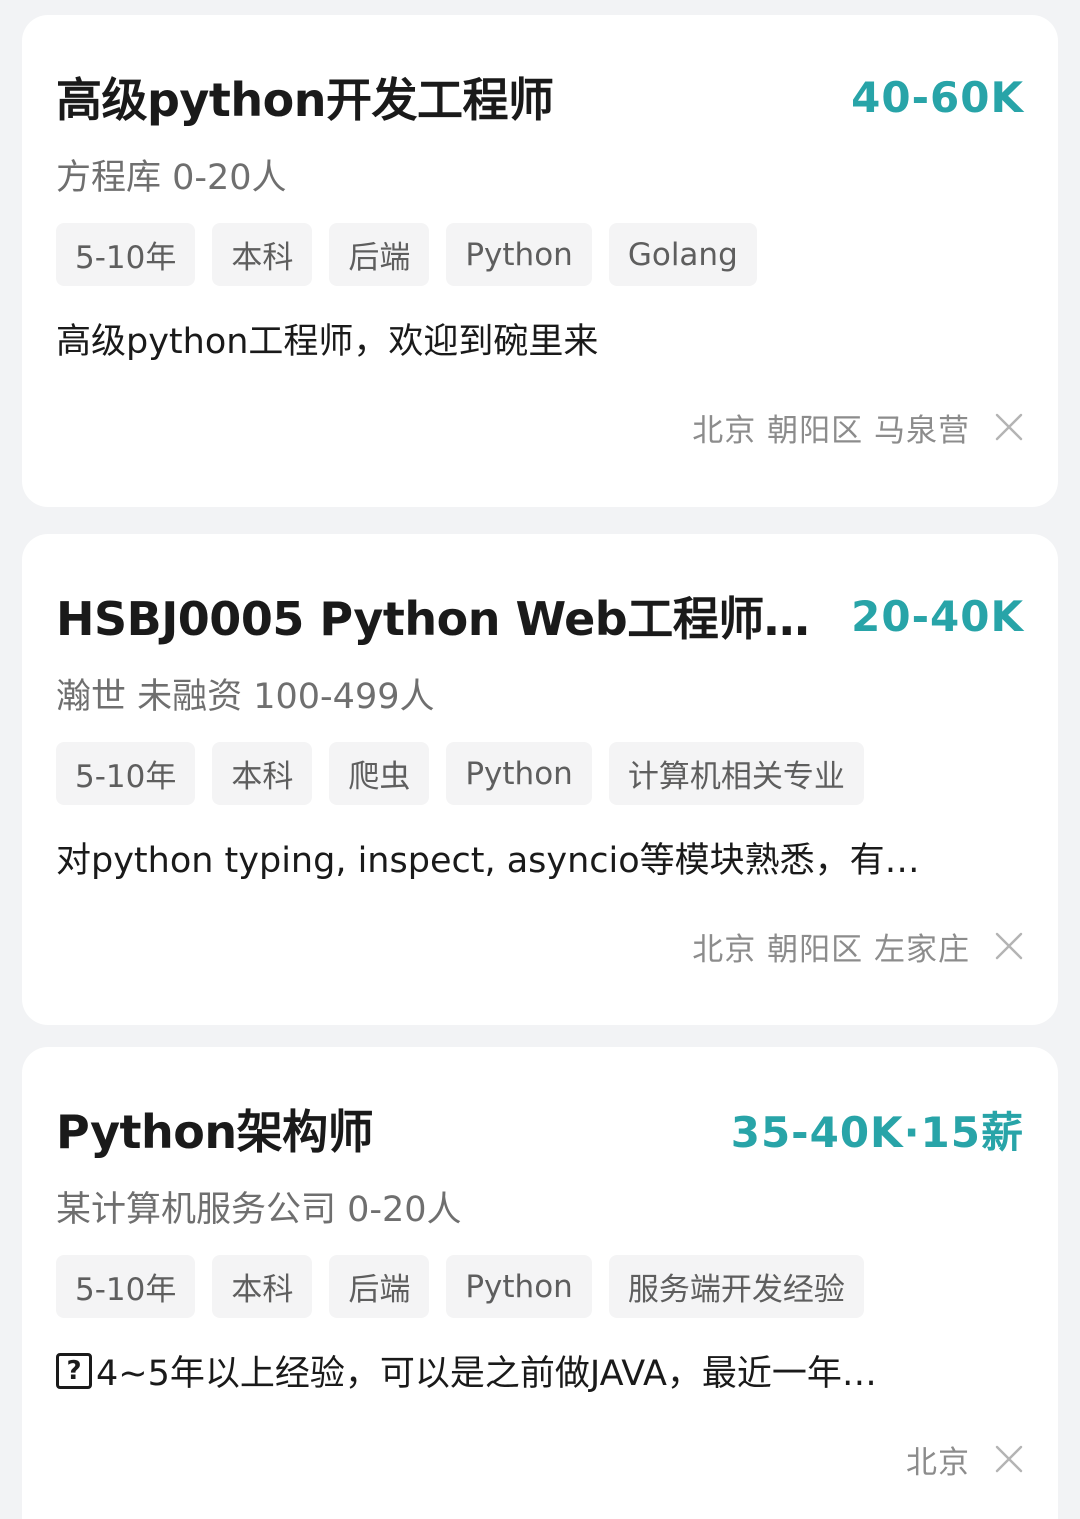 The width and height of the screenshot is (1080, 1519). What do you see at coordinates (938, 1462) in the screenshot?
I see `job-location: 北京` at bounding box center [938, 1462].